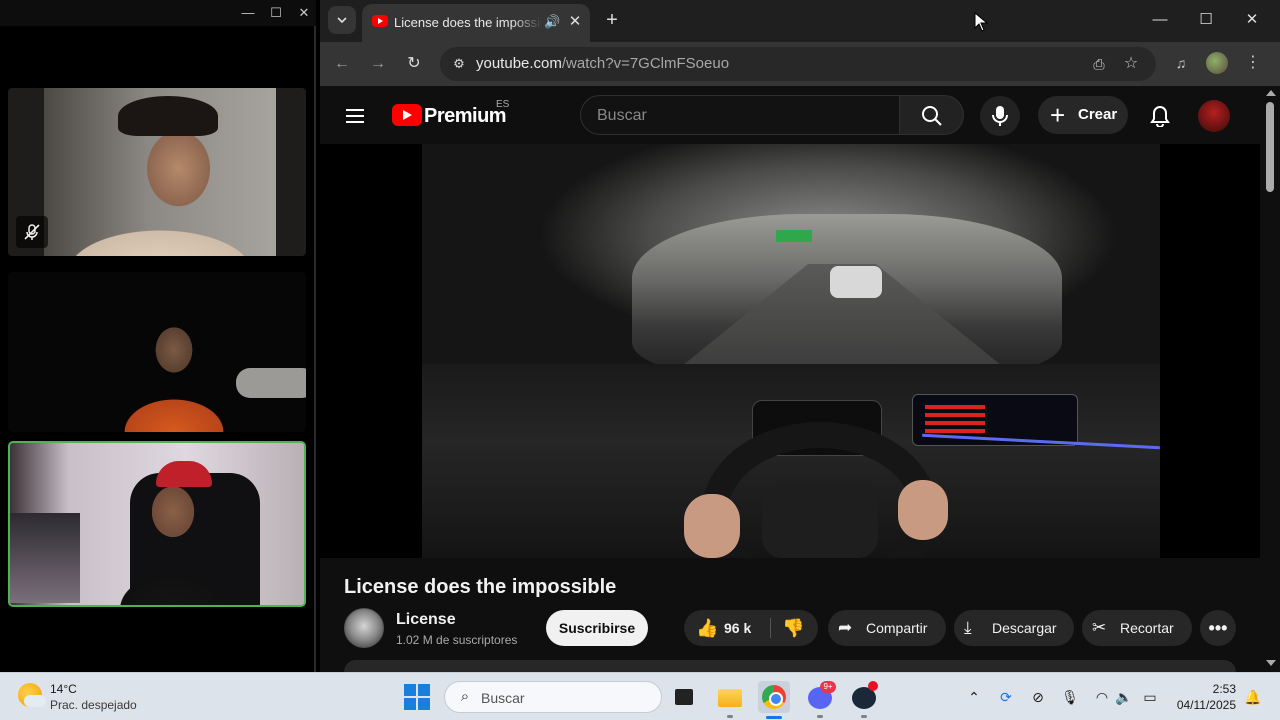 Image resolution: width=1280 pixels, height=720 pixels. What do you see at coordinates (820, 521) in the screenshot?
I see `video-wheel-hub` at bounding box center [820, 521].